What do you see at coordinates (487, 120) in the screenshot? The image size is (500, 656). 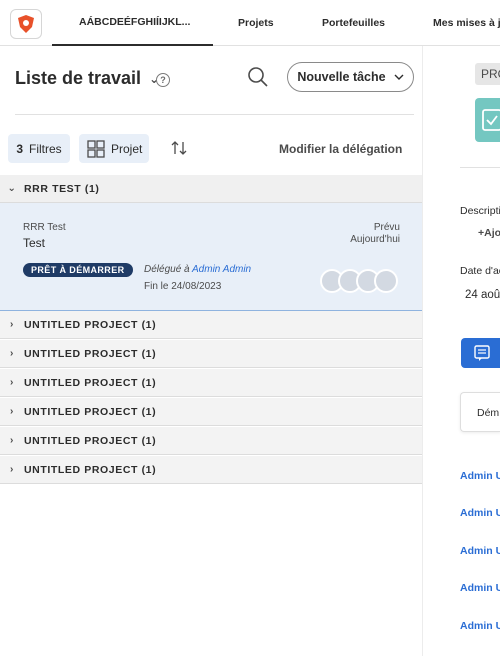 I see `project-icon` at bounding box center [487, 120].